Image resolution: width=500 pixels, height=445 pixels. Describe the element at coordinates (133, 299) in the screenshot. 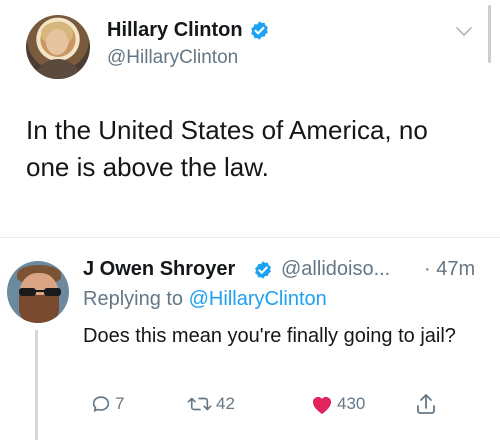

I see `replying-prefix: Replying to` at that location.